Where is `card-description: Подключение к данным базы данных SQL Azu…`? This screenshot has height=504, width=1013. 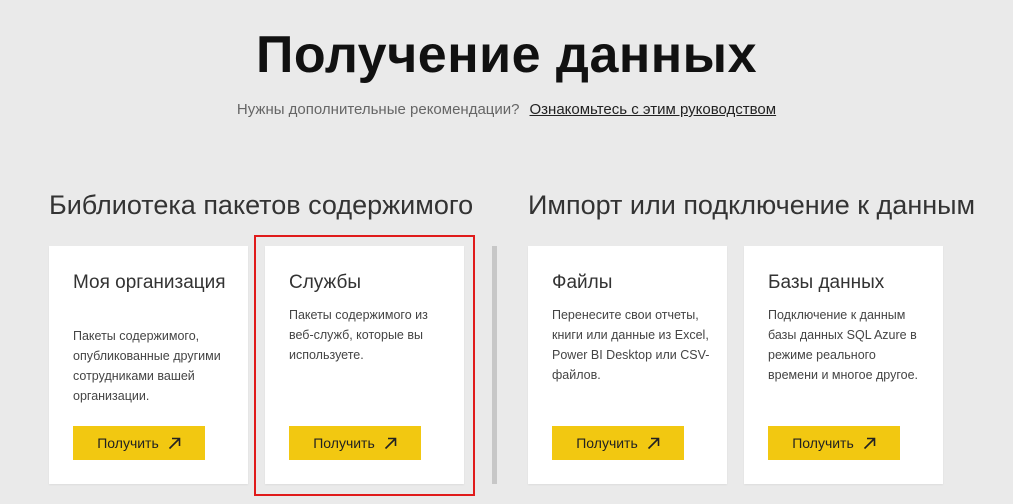
card-description: Подключение к данным базы данных SQL Azu… is located at coordinates (843, 345).